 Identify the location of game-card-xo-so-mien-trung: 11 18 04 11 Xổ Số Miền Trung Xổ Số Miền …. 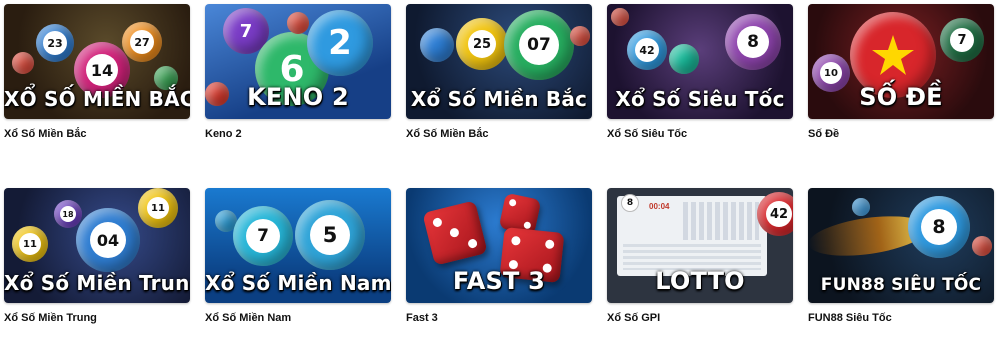
(97, 256).